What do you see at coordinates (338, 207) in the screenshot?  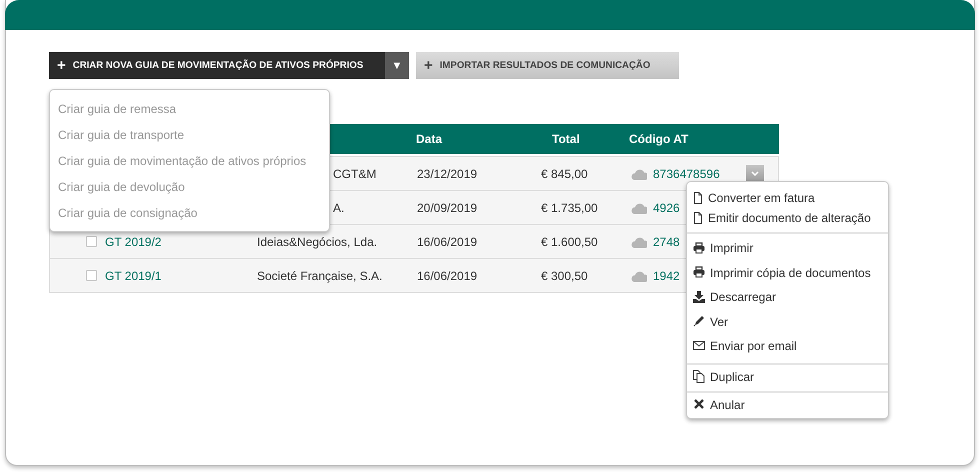 I see `client-name: A.` at bounding box center [338, 207].